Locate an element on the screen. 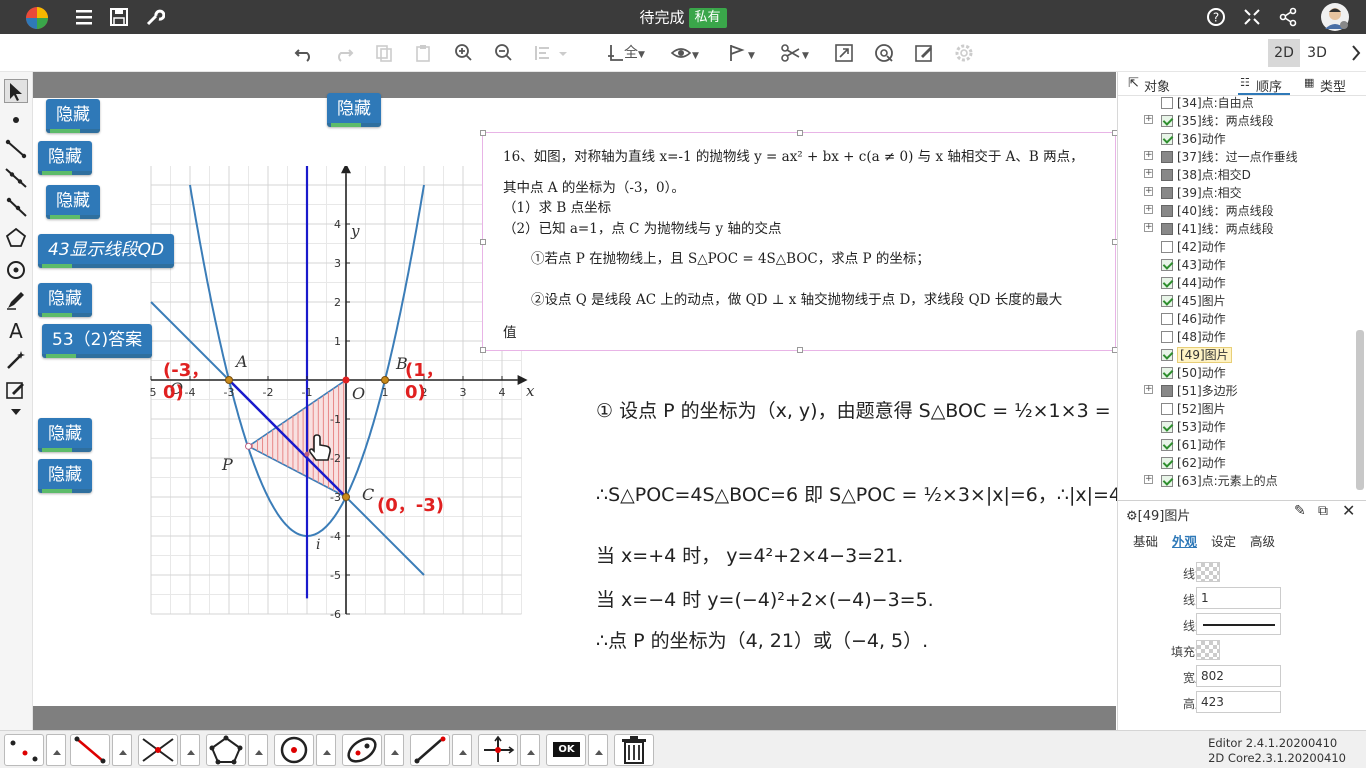  object-list-item: [62]动作 is located at coordinates (1193, 463).